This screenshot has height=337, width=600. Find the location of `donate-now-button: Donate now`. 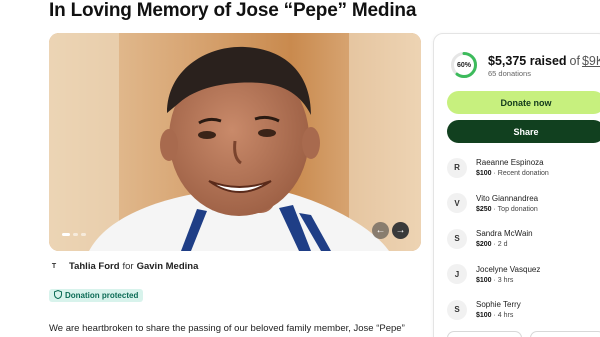

donate-now-button: Donate now is located at coordinates (523, 102).